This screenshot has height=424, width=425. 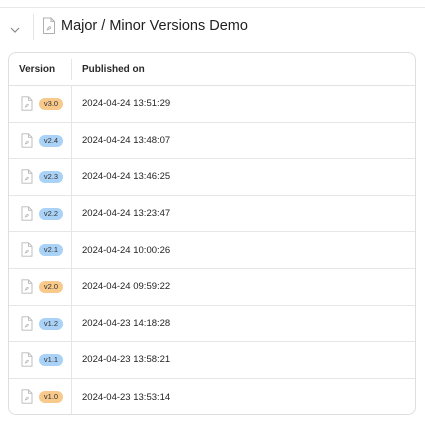 What do you see at coordinates (212, 69) in the screenshot?
I see `table-header: Version Published on` at bounding box center [212, 69].